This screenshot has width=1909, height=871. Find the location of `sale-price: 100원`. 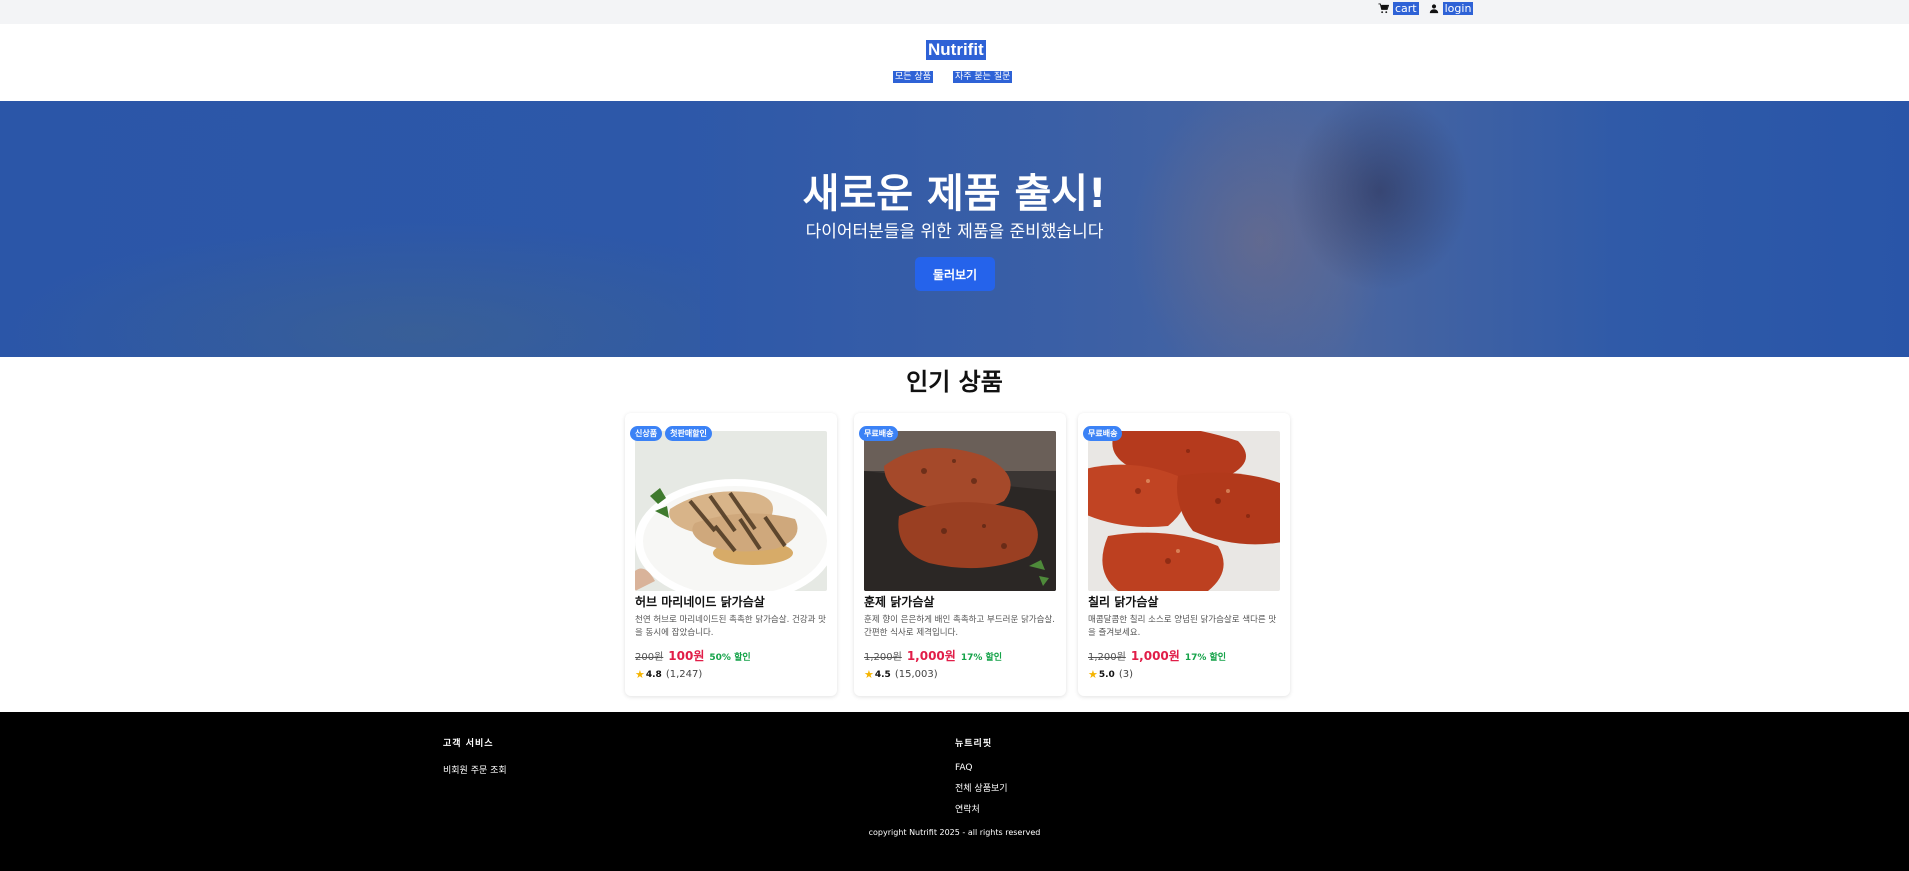

sale-price: 100원 is located at coordinates (686, 656).